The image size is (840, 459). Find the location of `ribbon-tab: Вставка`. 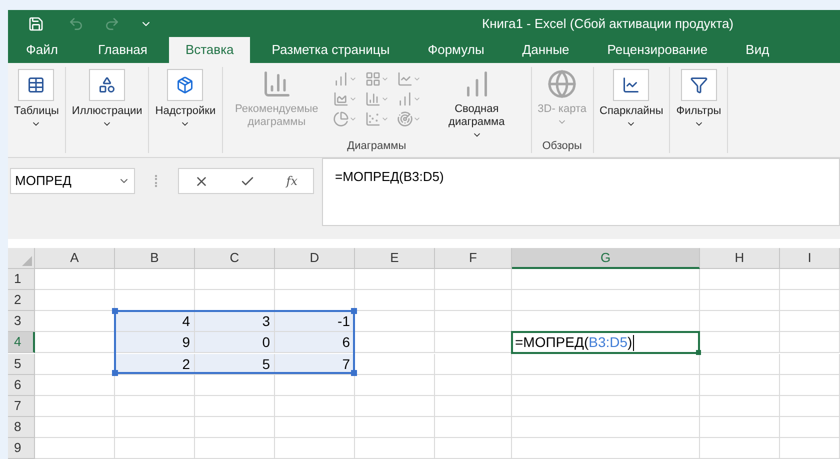

ribbon-tab: Вставка is located at coordinates (209, 50).